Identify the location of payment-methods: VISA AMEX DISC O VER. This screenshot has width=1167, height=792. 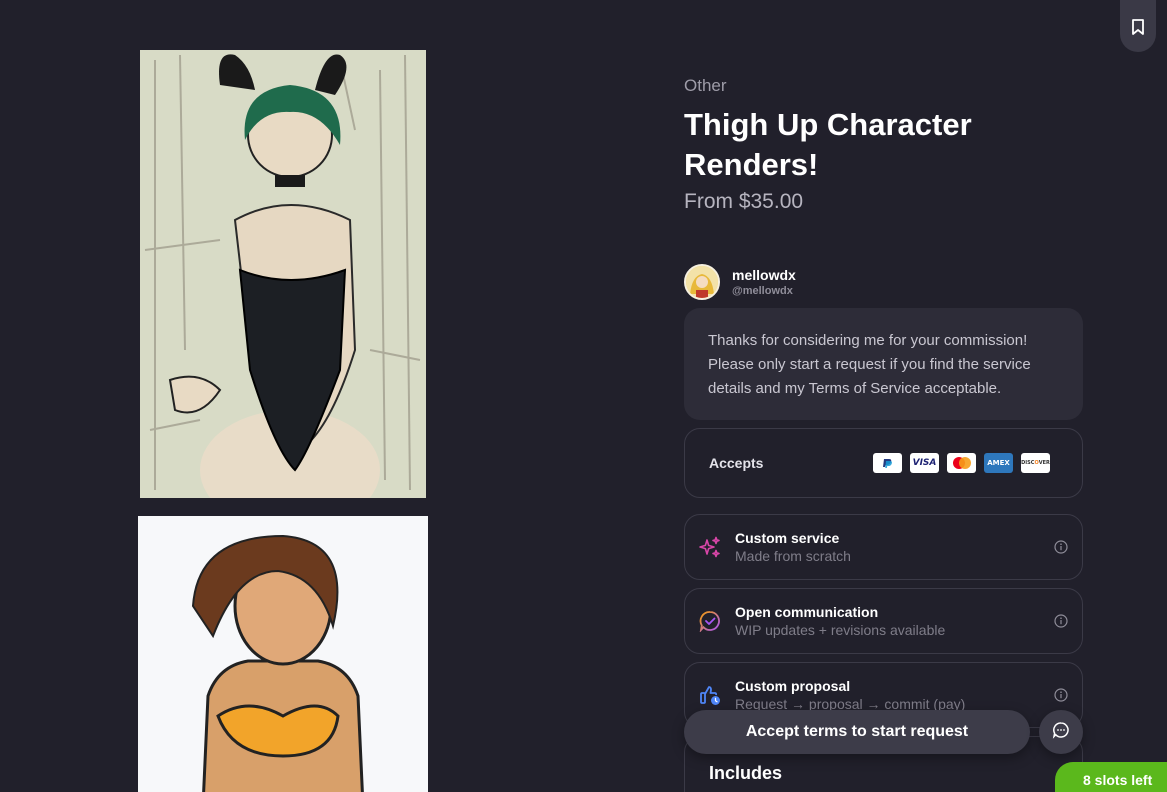
(965, 463).